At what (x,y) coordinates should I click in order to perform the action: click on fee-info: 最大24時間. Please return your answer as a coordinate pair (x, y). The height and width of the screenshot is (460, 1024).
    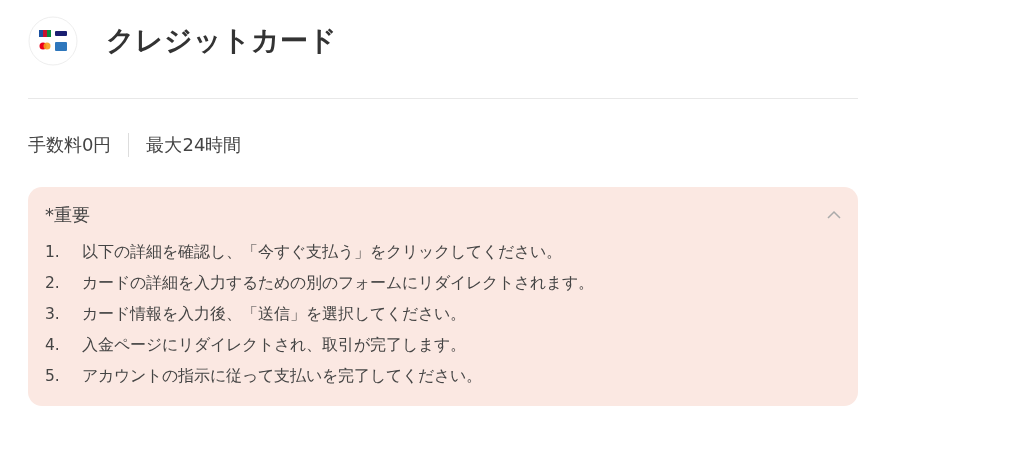
    Looking at the image, I should click on (193, 145).